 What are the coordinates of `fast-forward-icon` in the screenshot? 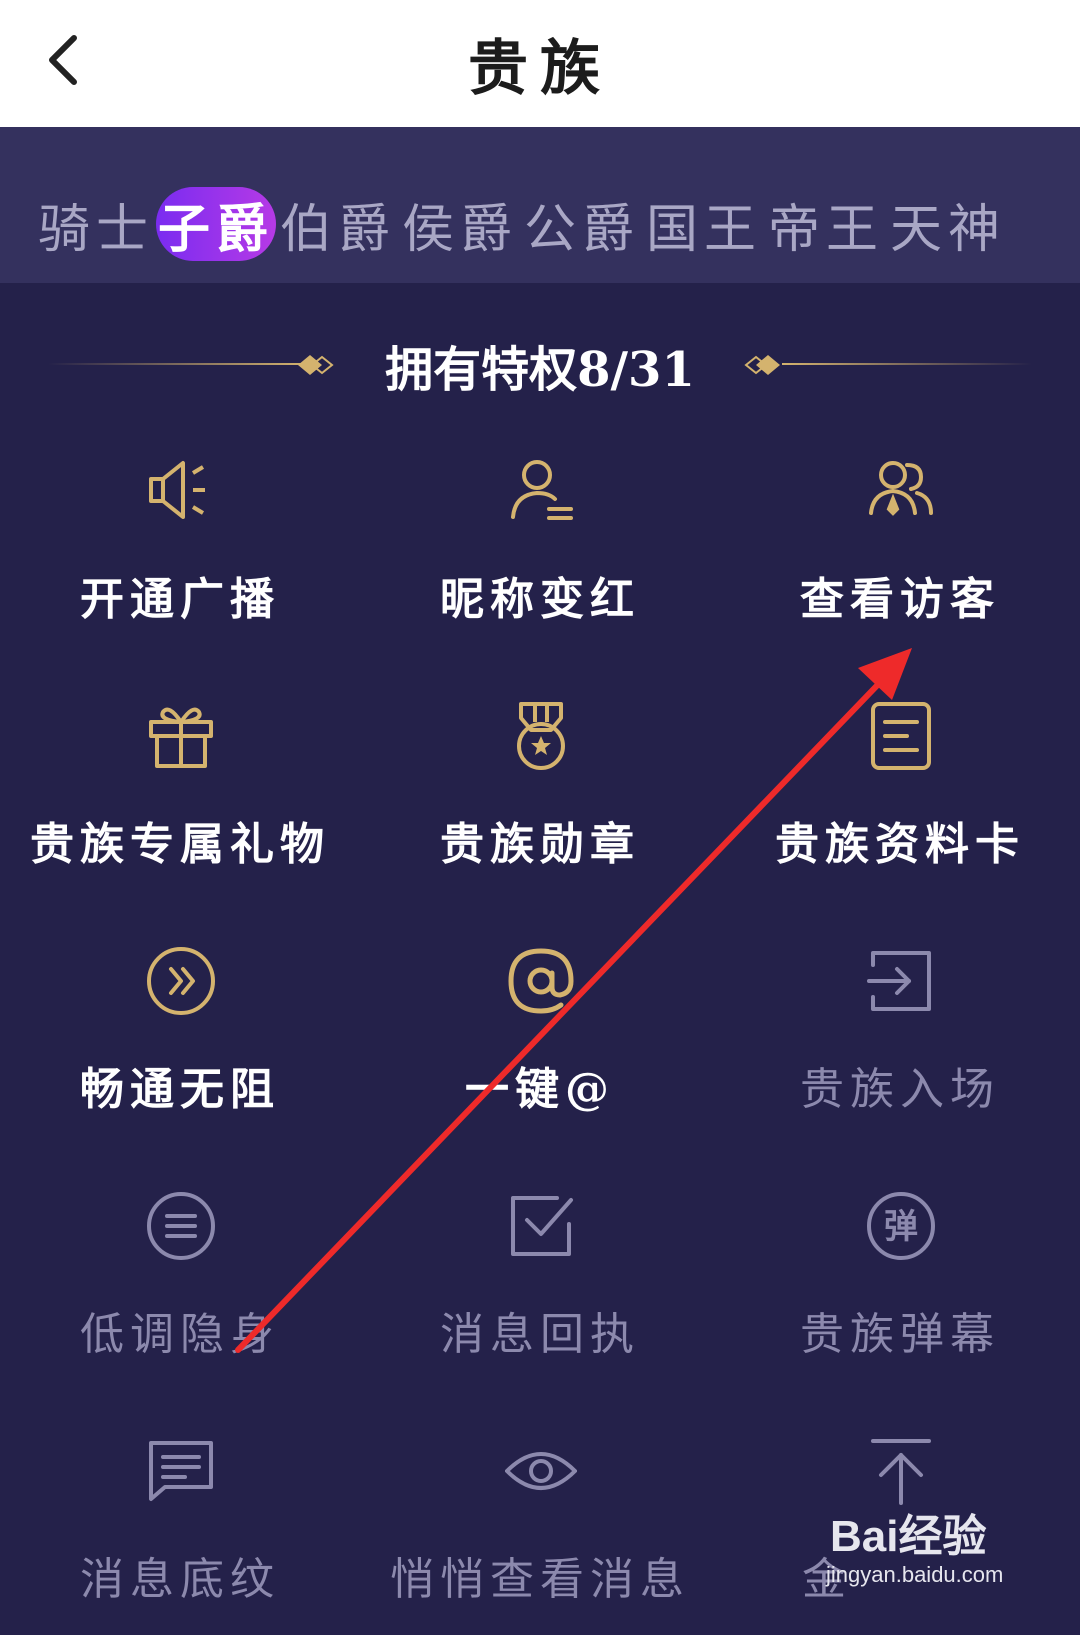 It's located at (181, 981).